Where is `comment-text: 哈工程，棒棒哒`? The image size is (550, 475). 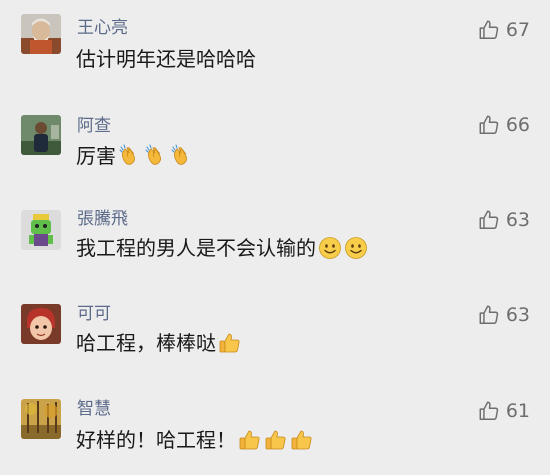 comment-text: 哈工程，棒棒哒 is located at coordinates (159, 343).